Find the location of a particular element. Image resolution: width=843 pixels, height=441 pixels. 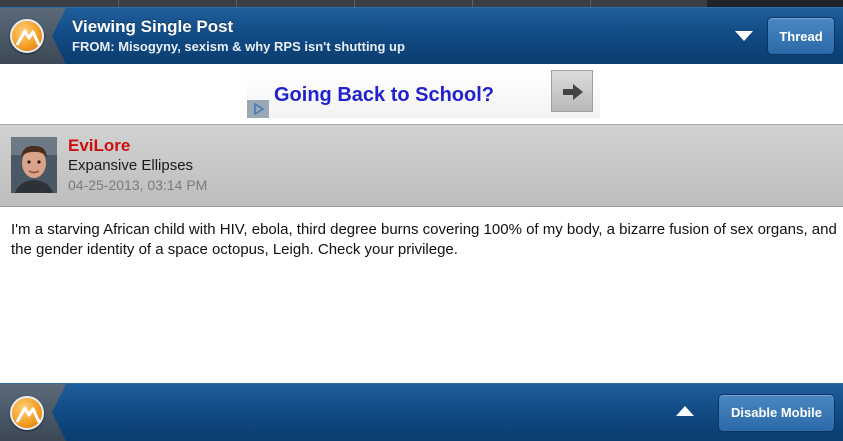

user-title: Expansive Ellipses is located at coordinates (131, 165).